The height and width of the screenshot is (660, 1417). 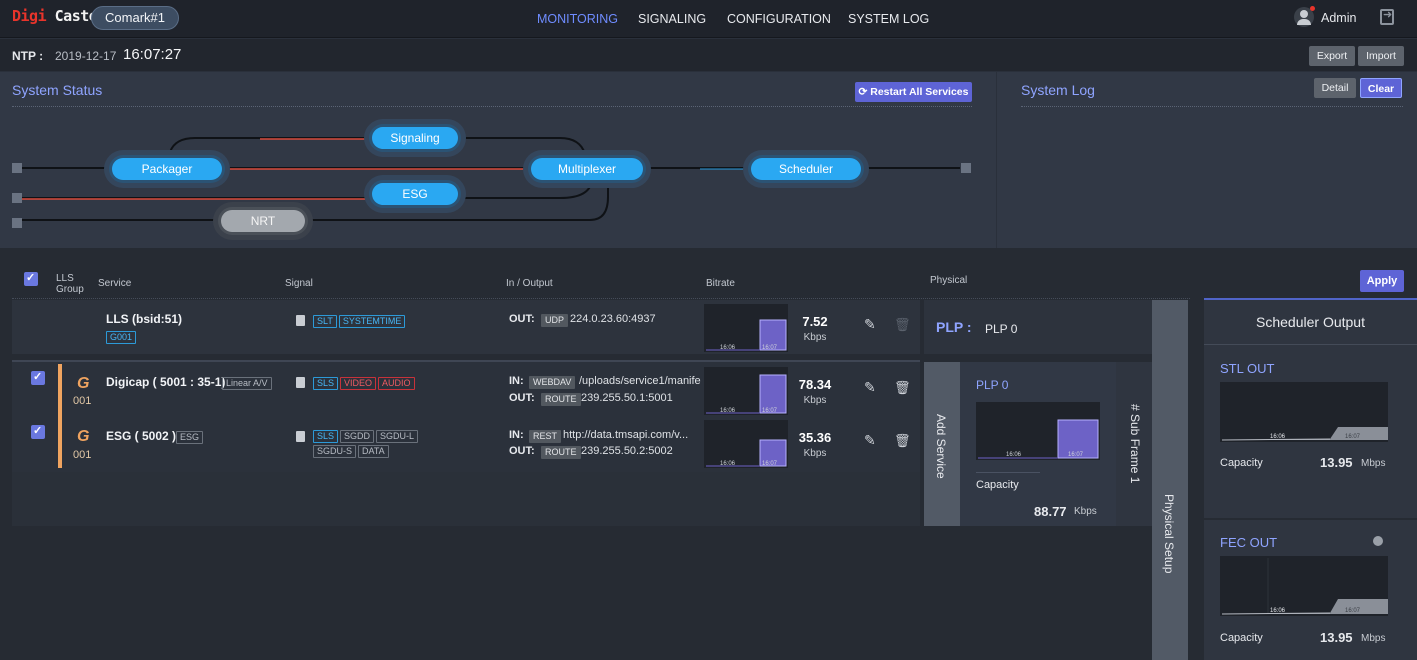 I want to click on signal-tag: VIDEO, so click(x=358, y=383).